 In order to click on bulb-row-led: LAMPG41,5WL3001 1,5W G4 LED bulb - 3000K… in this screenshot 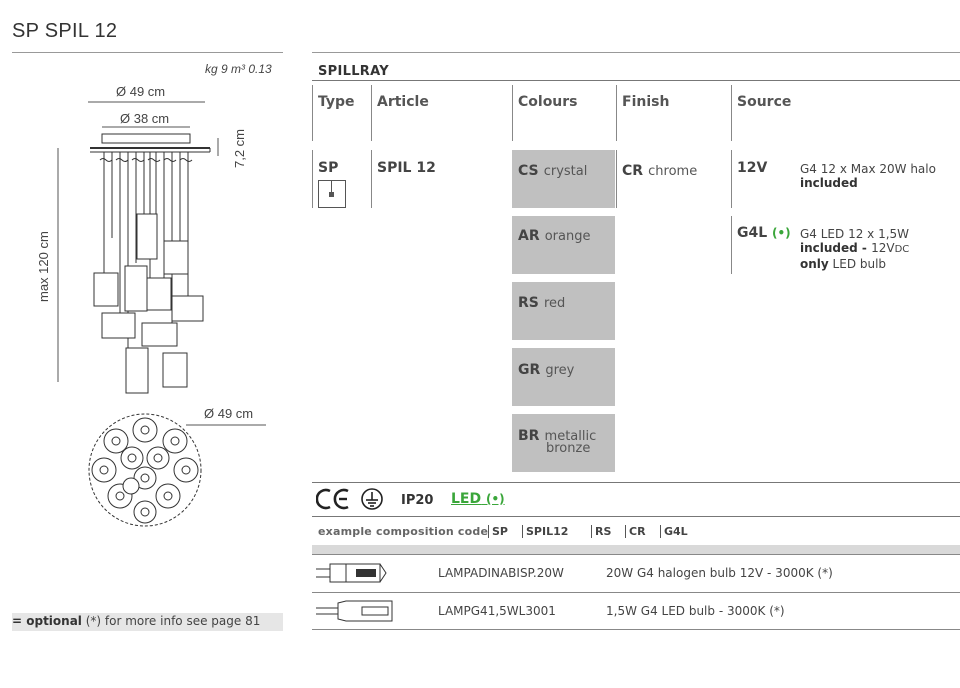, I will do `click(636, 611)`.